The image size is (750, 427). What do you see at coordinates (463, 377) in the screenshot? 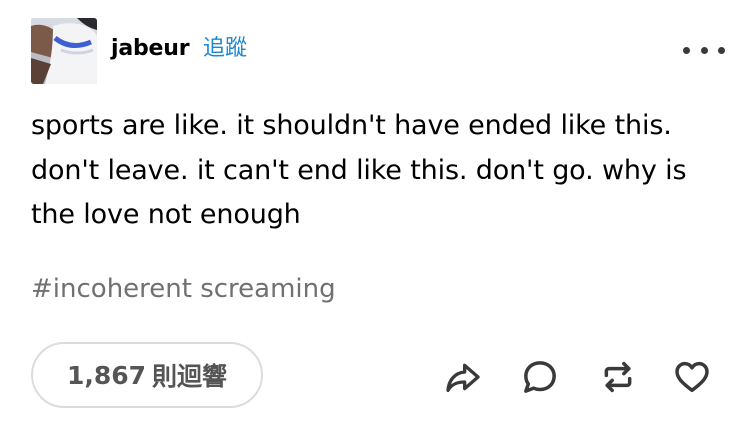
I see `share-icon` at bounding box center [463, 377].